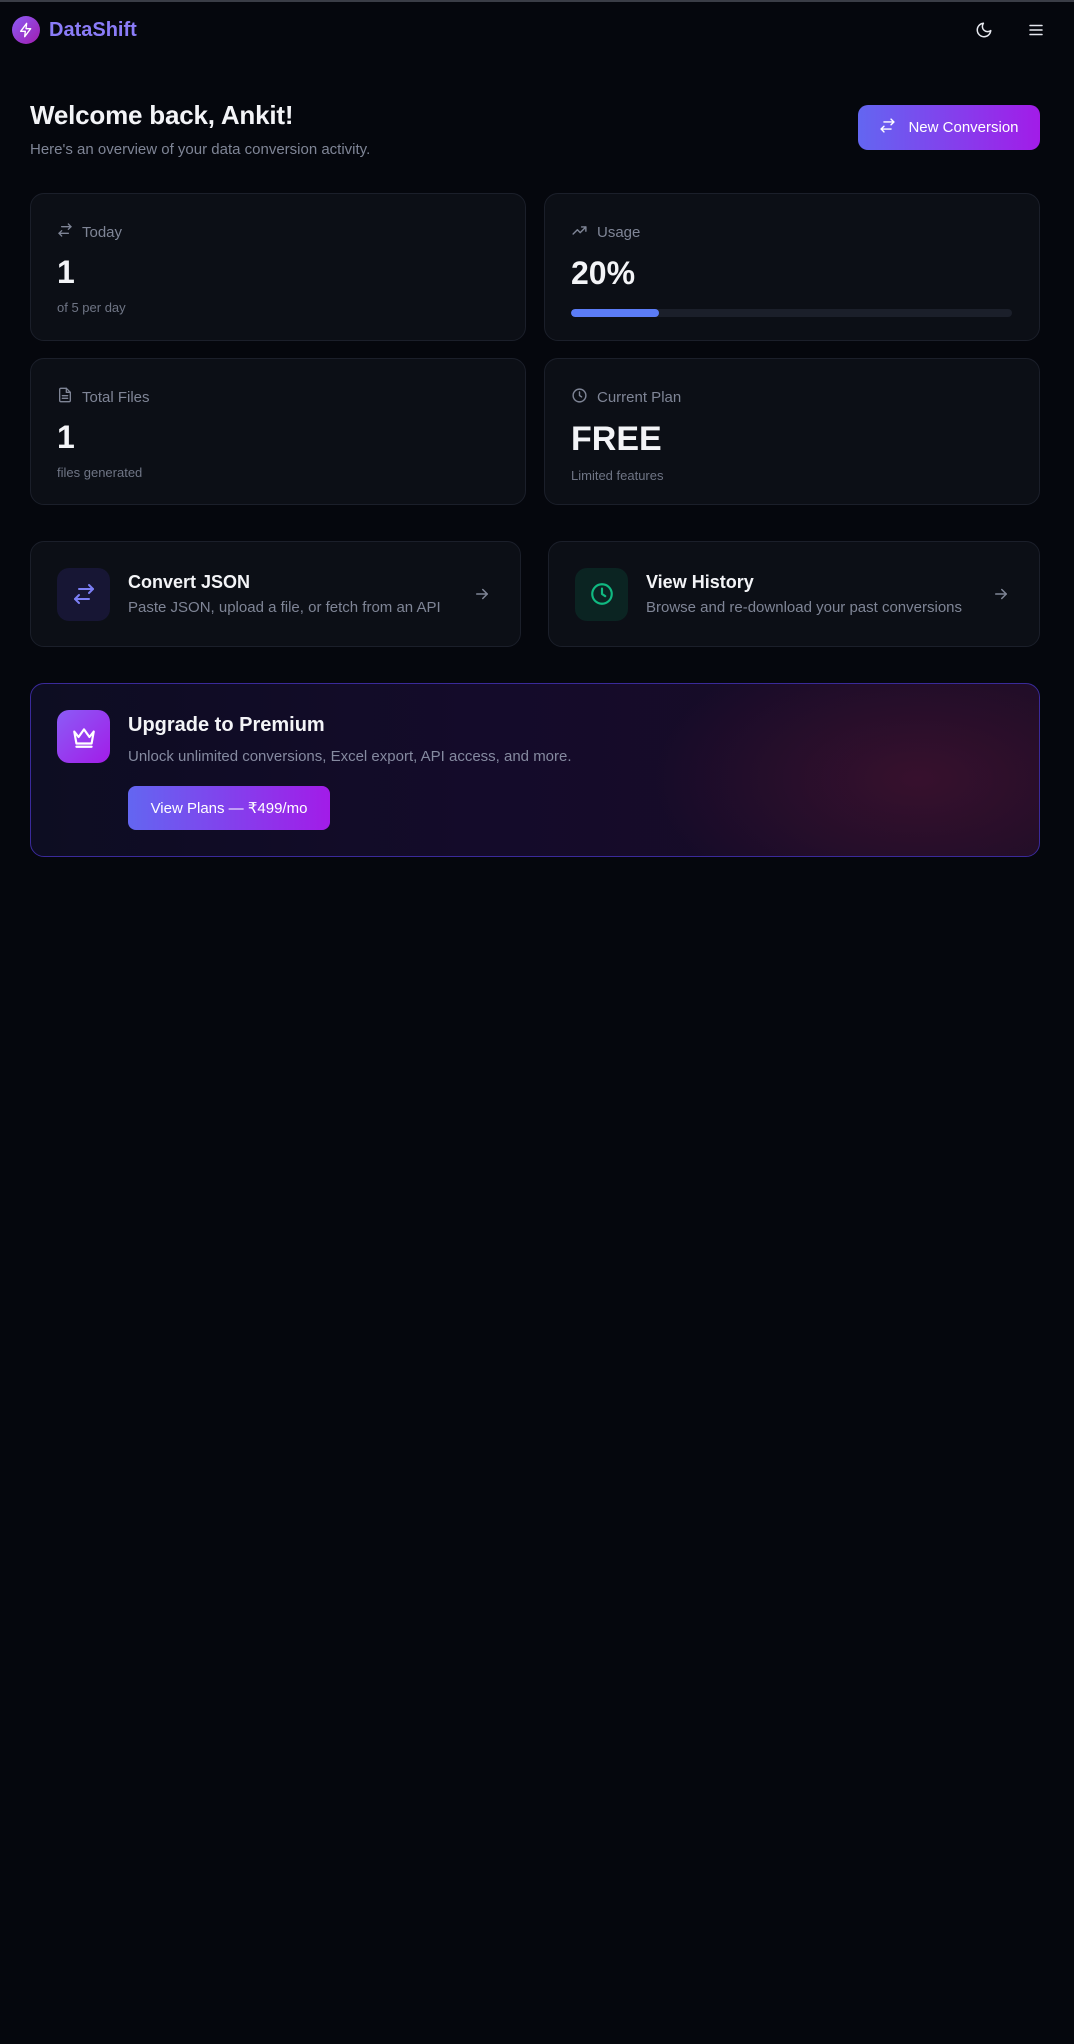 This screenshot has width=1074, height=2044. What do you see at coordinates (278, 267) in the screenshot?
I see `stat-card-today: Today 1 of 5 per day` at bounding box center [278, 267].